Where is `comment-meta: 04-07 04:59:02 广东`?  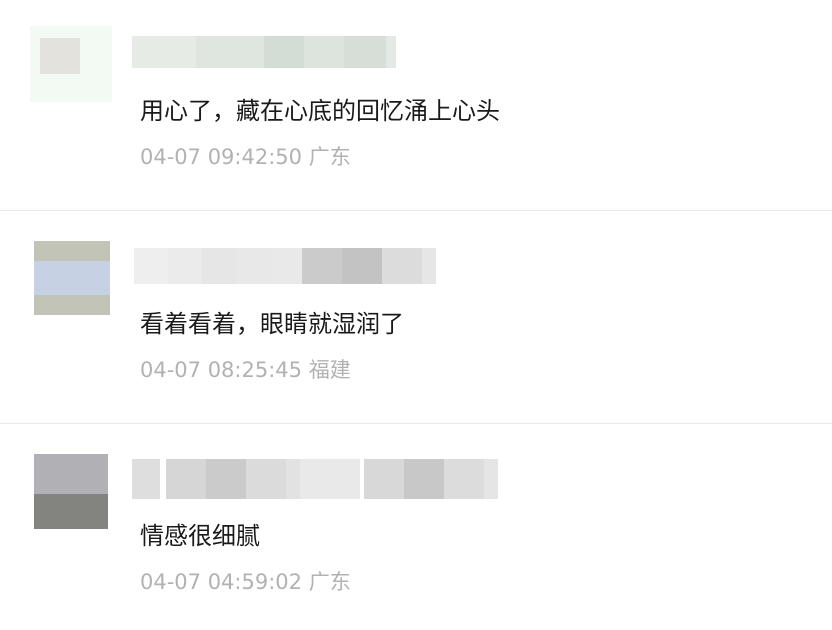 comment-meta: 04-07 04:59:02 广东 is located at coordinates (245, 582).